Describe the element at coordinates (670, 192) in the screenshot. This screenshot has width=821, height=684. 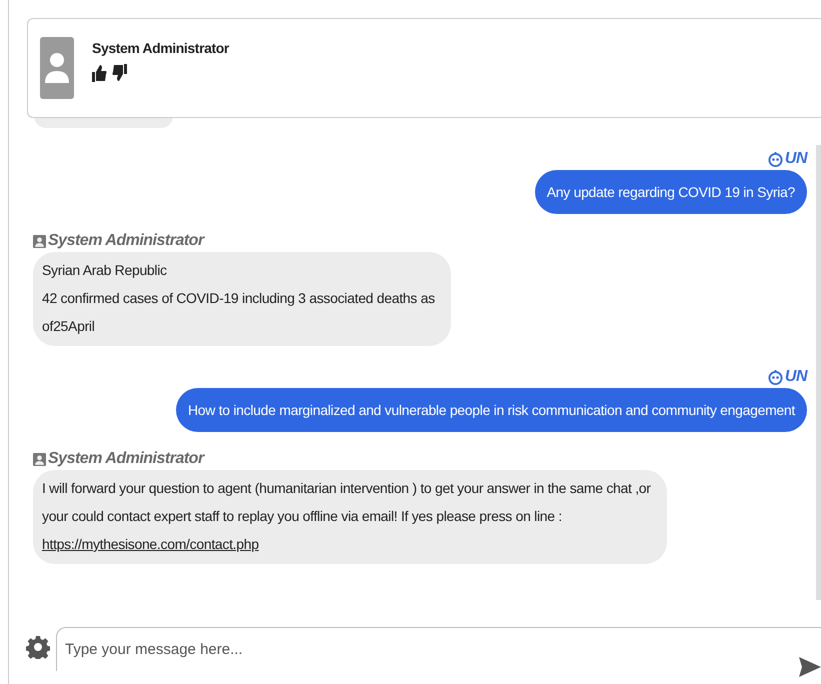
I see `message-text: Any update regarding COVID 19 in Syria?` at that location.